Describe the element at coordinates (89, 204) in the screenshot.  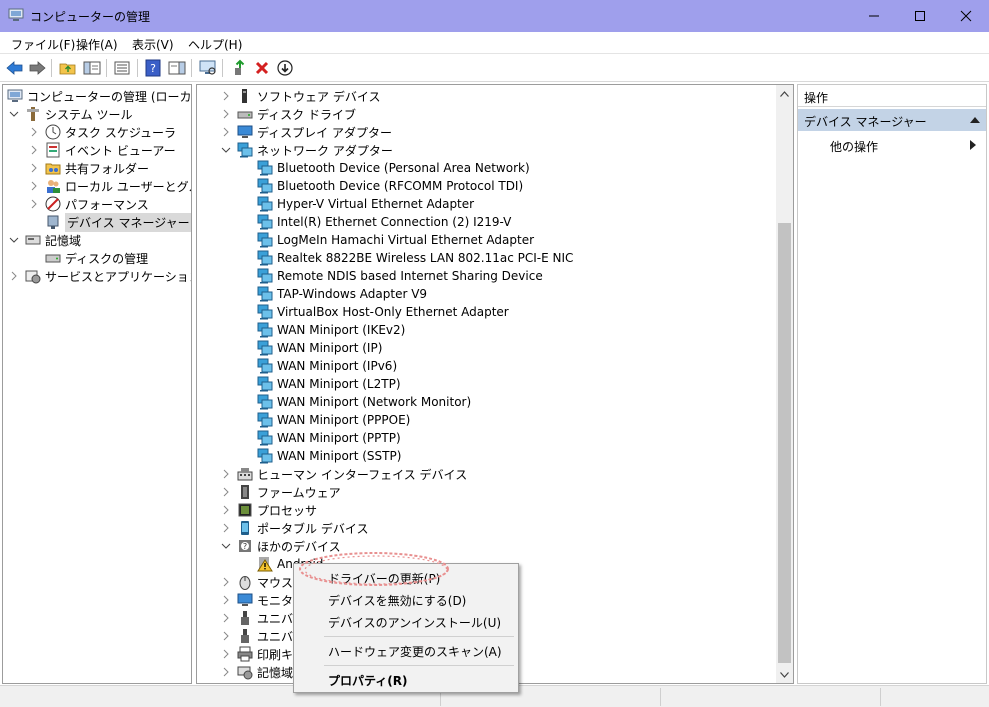
I see `tree-item-performance: パフォーマンス` at that location.